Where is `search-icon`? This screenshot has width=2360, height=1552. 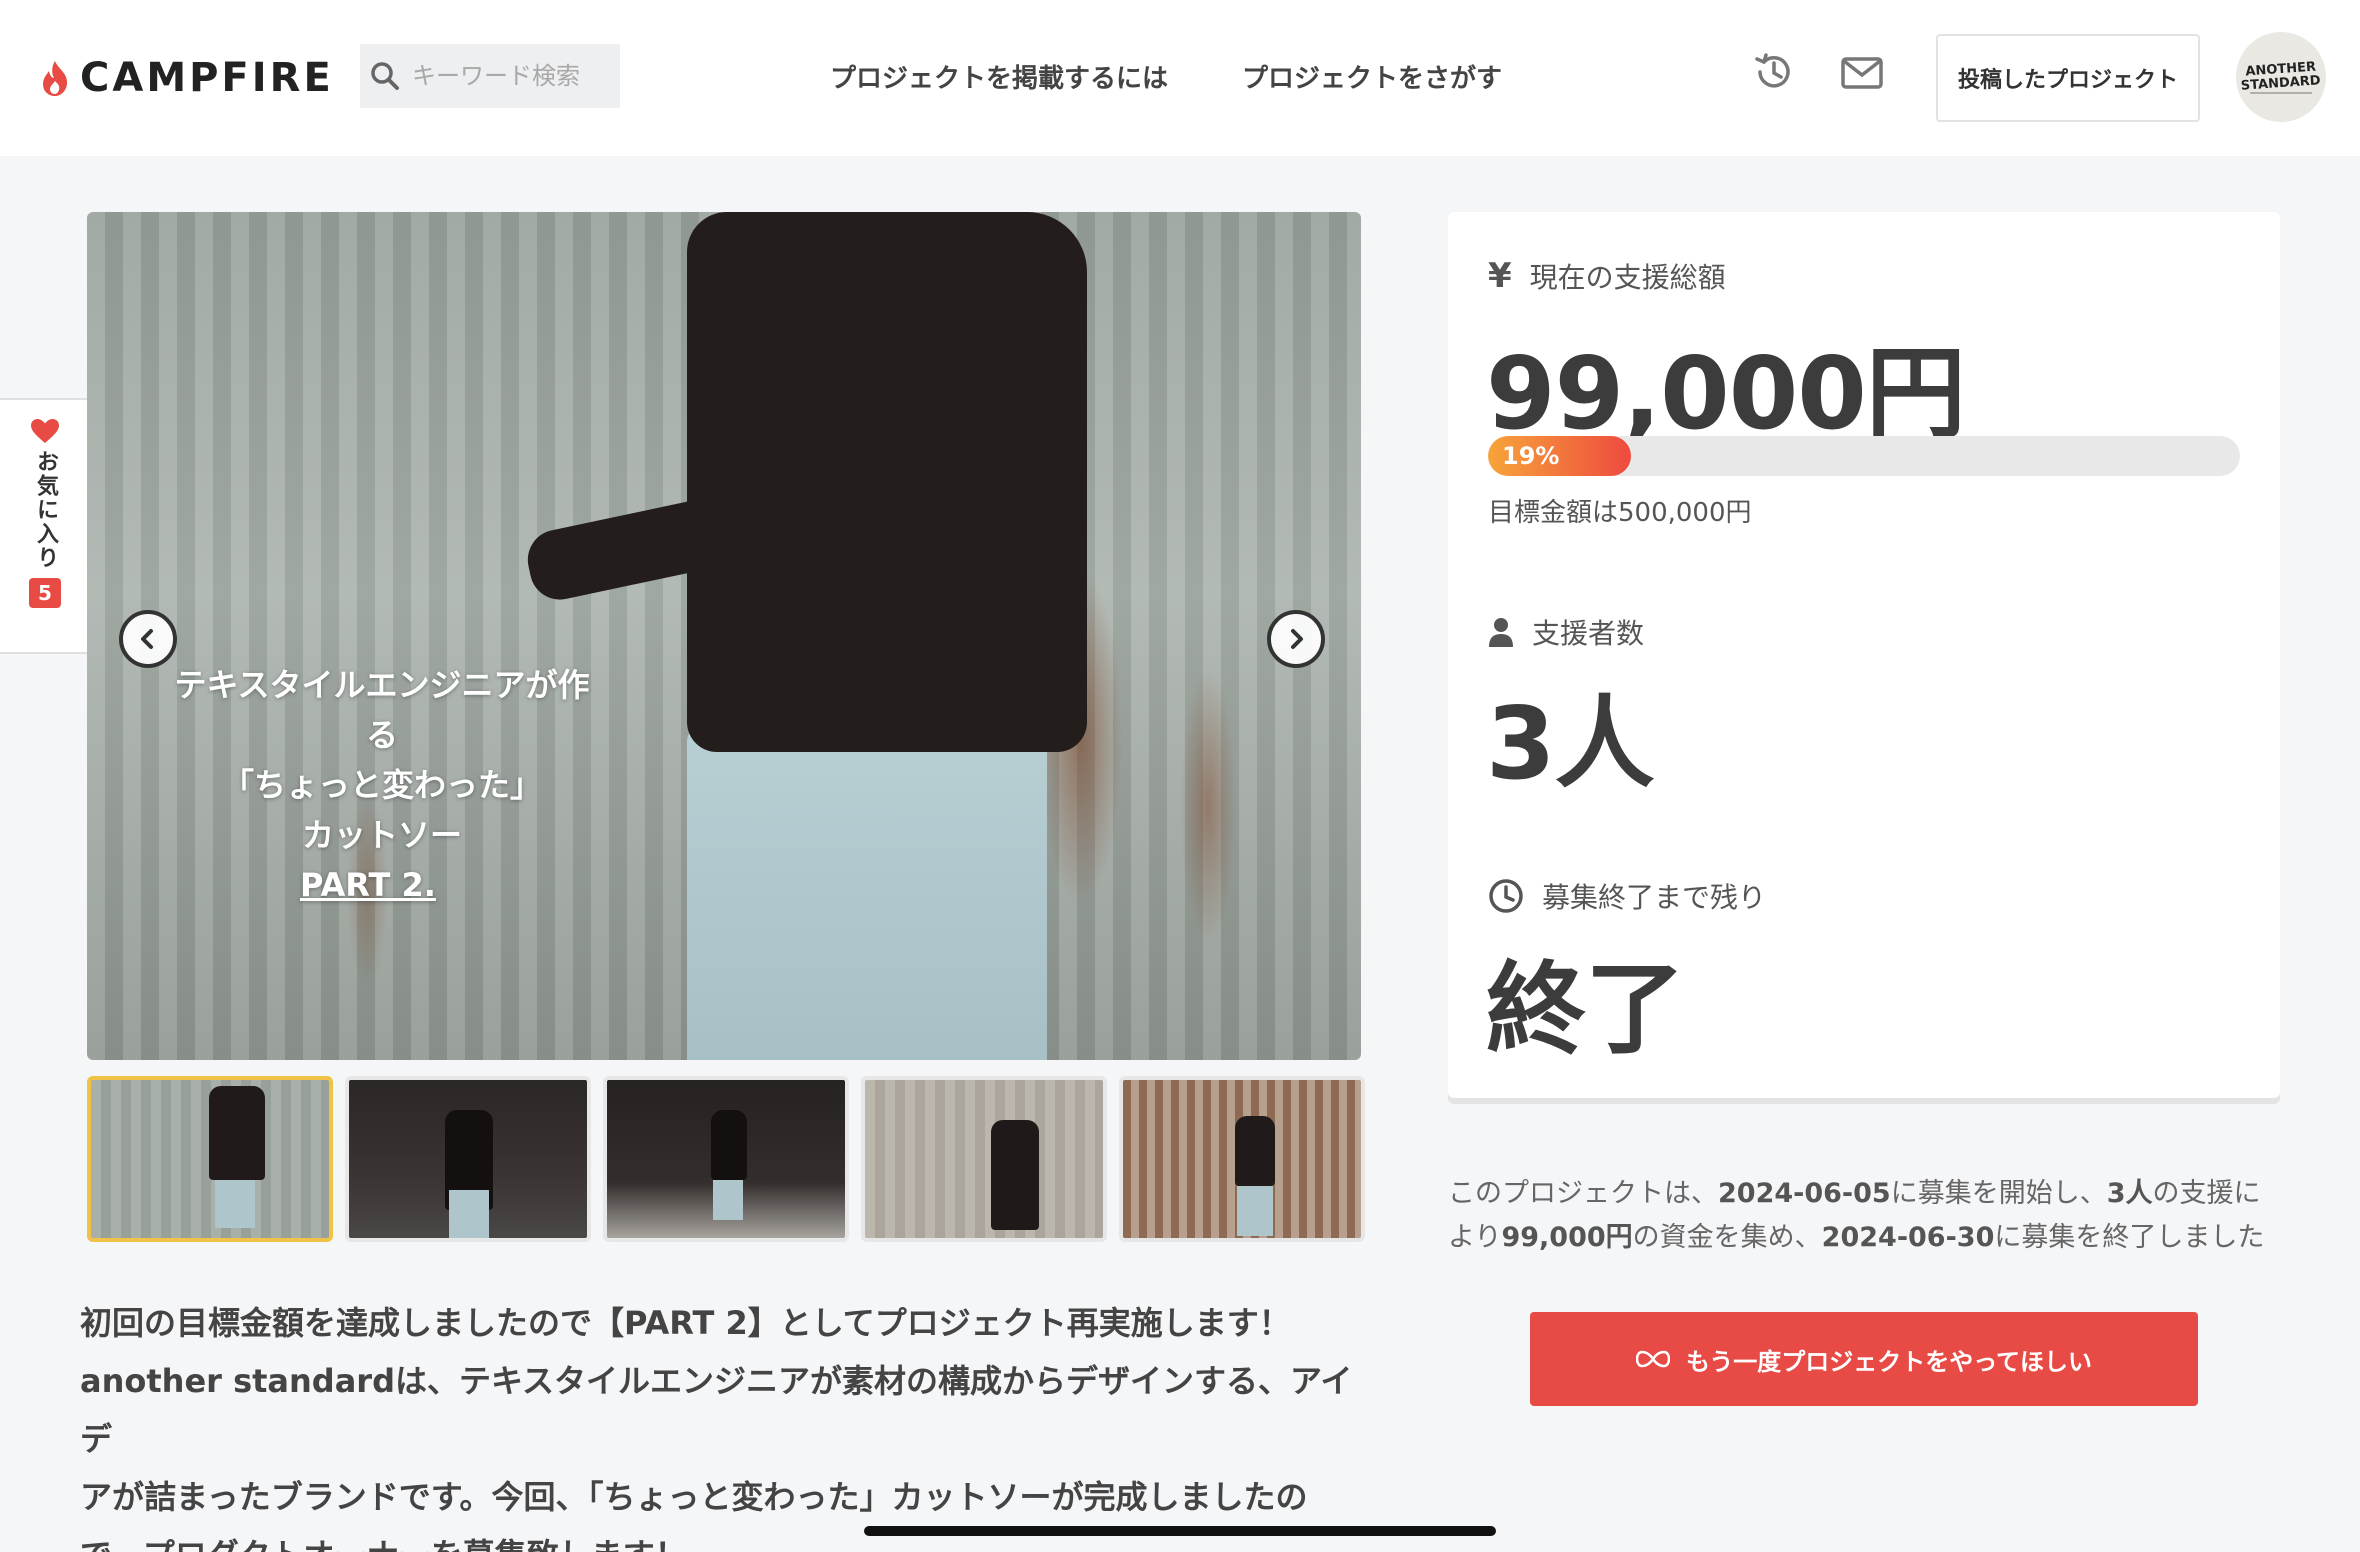 search-icon is located at coordinates (385, 76).